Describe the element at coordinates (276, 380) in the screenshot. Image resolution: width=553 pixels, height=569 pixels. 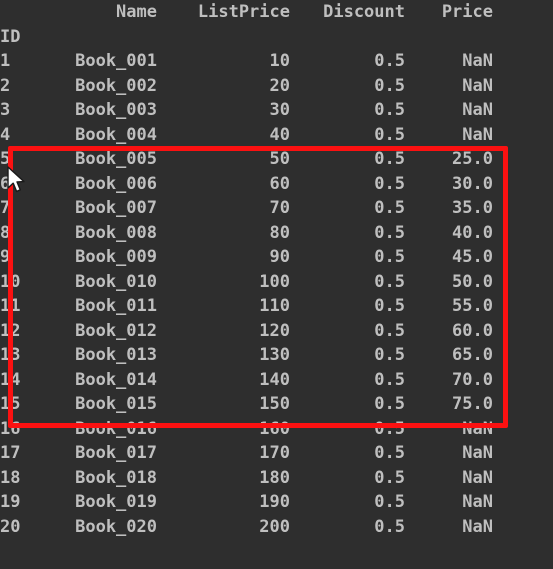
I see `table-row: 14 Book_014 140 0.5 70.0` at that location.